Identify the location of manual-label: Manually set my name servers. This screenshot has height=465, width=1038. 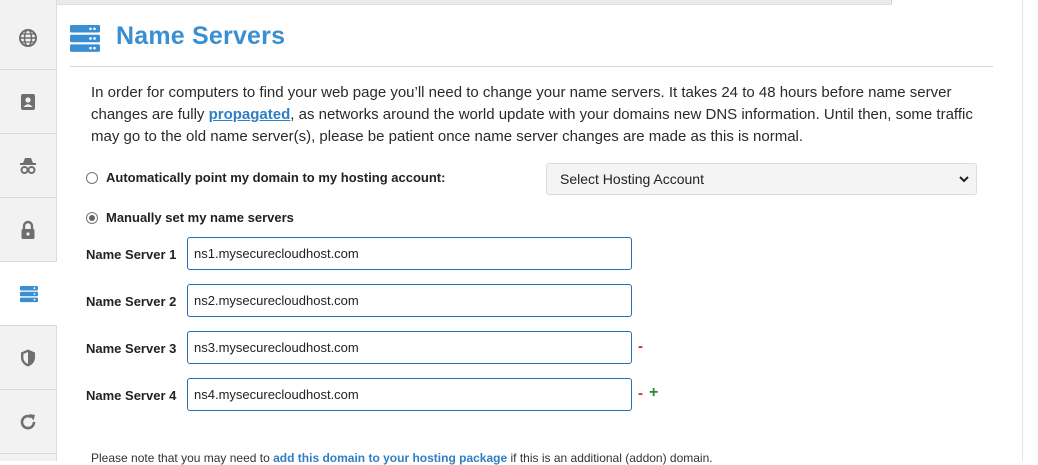
(200, 217).